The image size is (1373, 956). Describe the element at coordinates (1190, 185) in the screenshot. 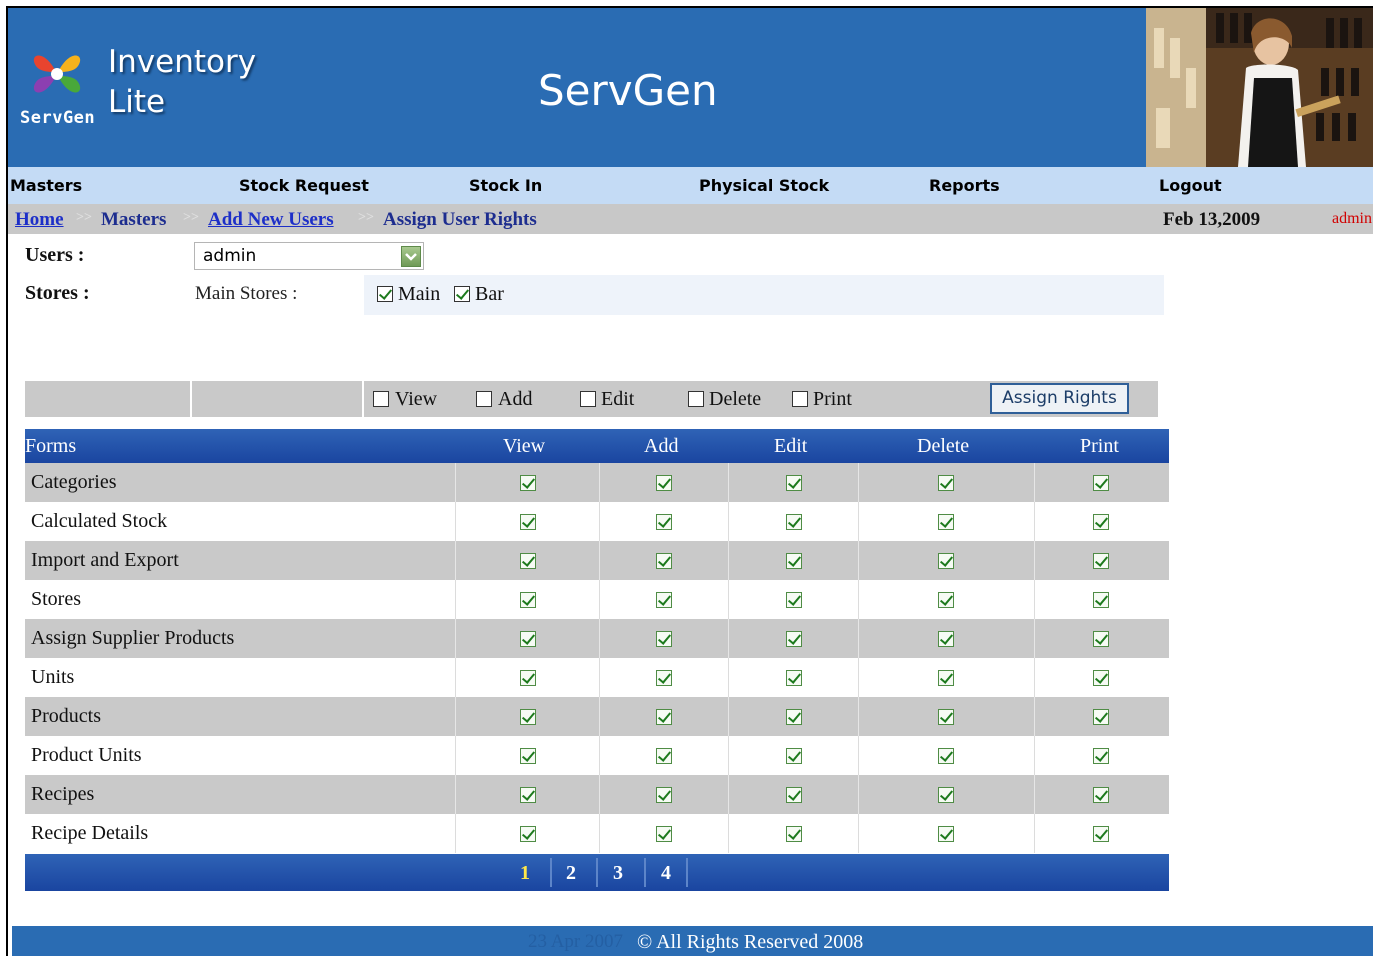

I see `nav-logout: Logout` at that location.